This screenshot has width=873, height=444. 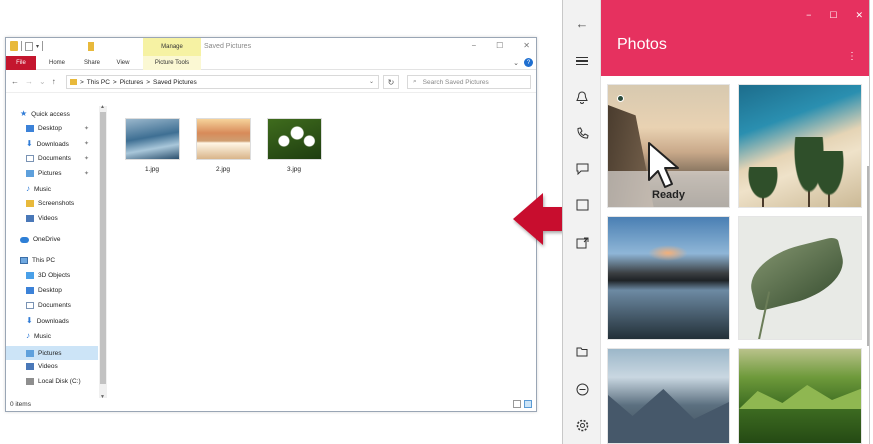 What do you see at coordinates (175, 82) in the screenshot?
I see `breadcrumb-saved-pictures: Saved Pictures` at bounding box center [175, 82].